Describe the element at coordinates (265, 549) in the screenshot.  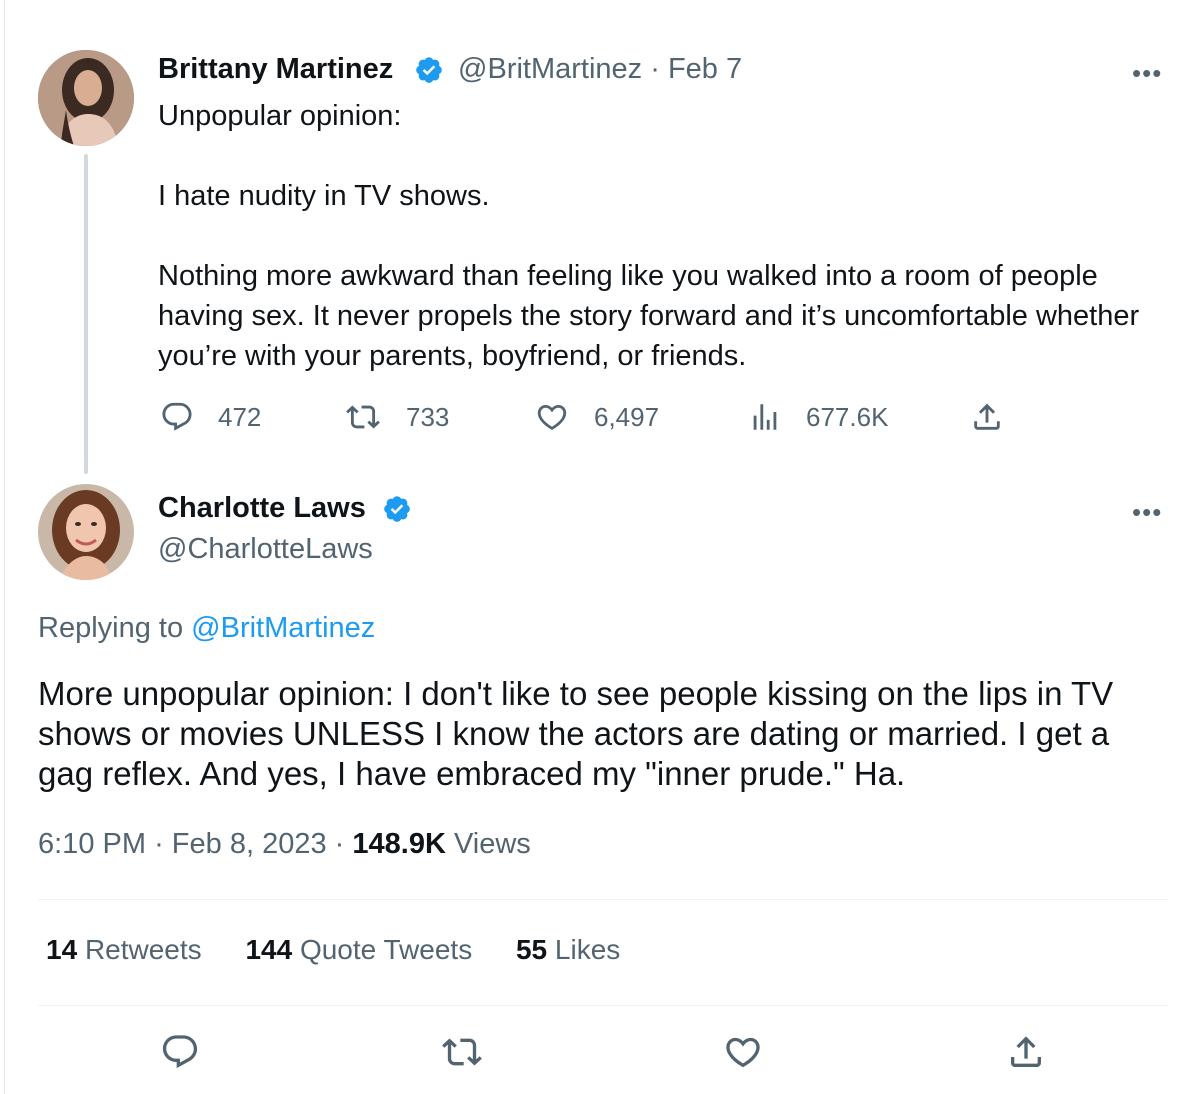
I see `author-handle: @CharlotteLaws` at that location.